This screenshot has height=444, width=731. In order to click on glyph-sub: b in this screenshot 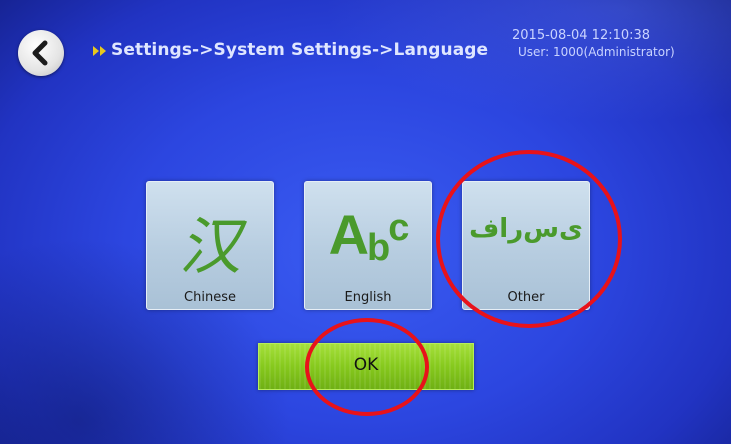, I will do `click(378, 248)`.